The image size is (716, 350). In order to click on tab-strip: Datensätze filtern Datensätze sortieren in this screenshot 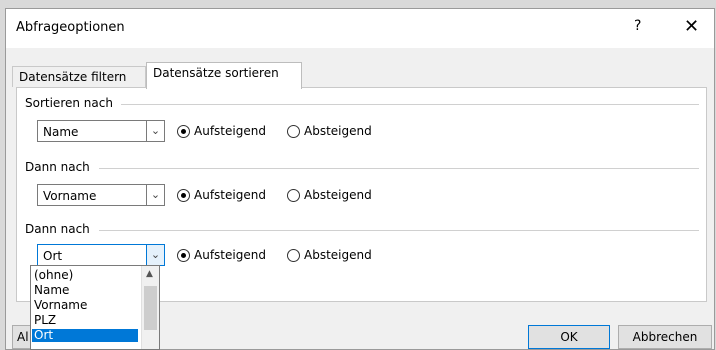, I will do `click(360, 68)`.